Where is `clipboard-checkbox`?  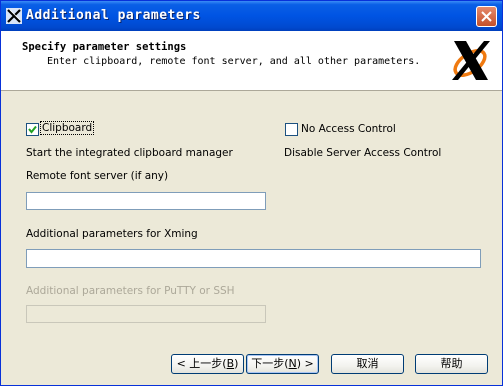 clipboard-checkbox is located at coordinates (32, 129).